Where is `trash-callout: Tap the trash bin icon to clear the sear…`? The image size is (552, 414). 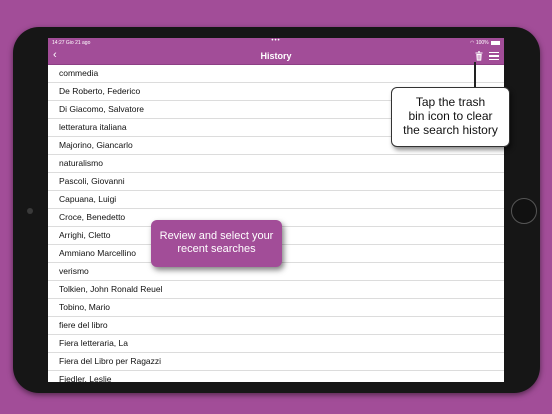
trash-callout: Tap the trash bin icon to clear the sear… is located at coordinates (450, 117).